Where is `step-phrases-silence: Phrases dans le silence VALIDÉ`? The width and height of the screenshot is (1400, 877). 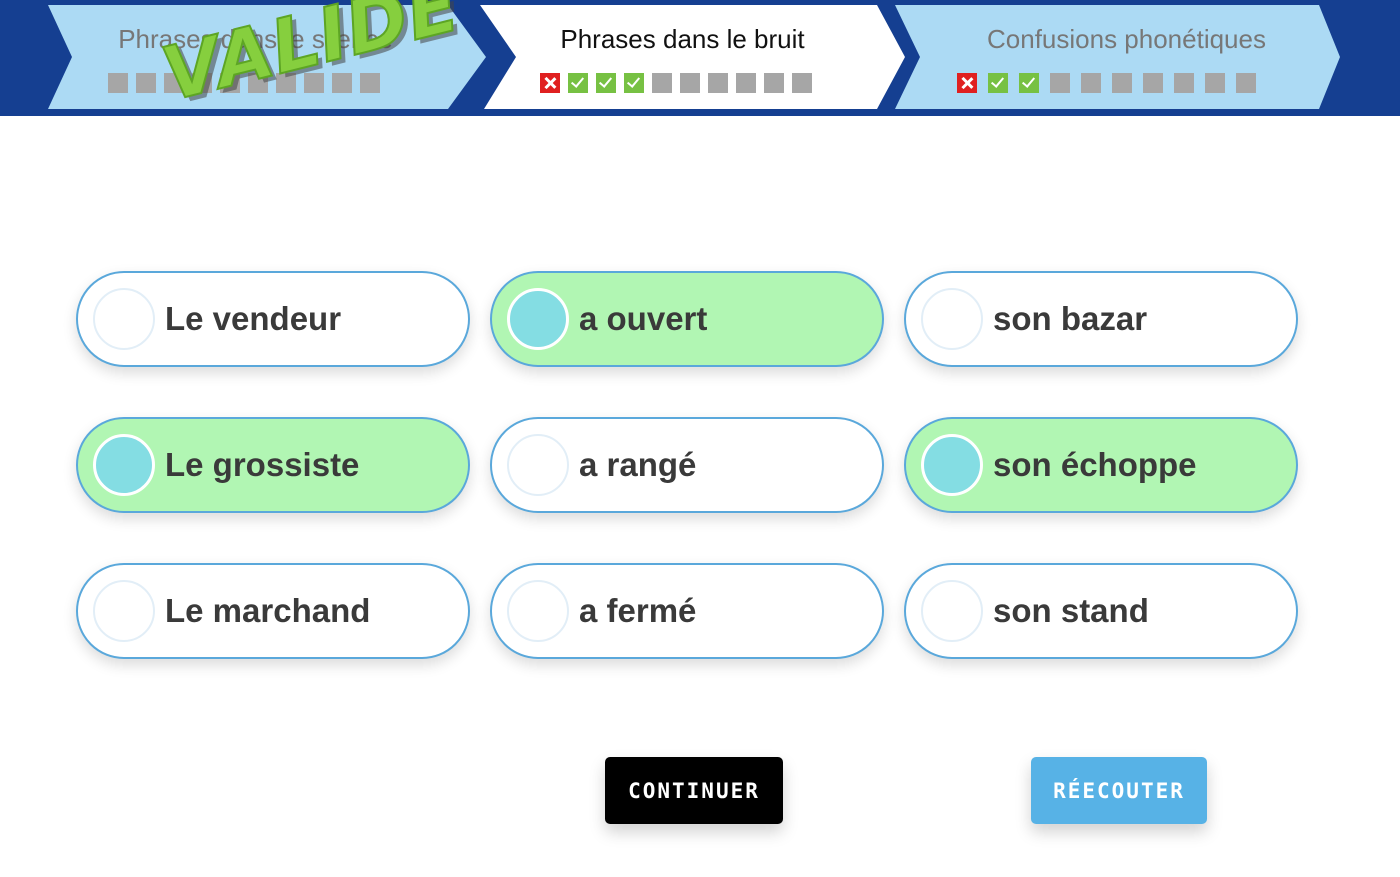 step-phrases-silence: Phrases dans le silence VALIDÉ is located at coordinates (267, 59).